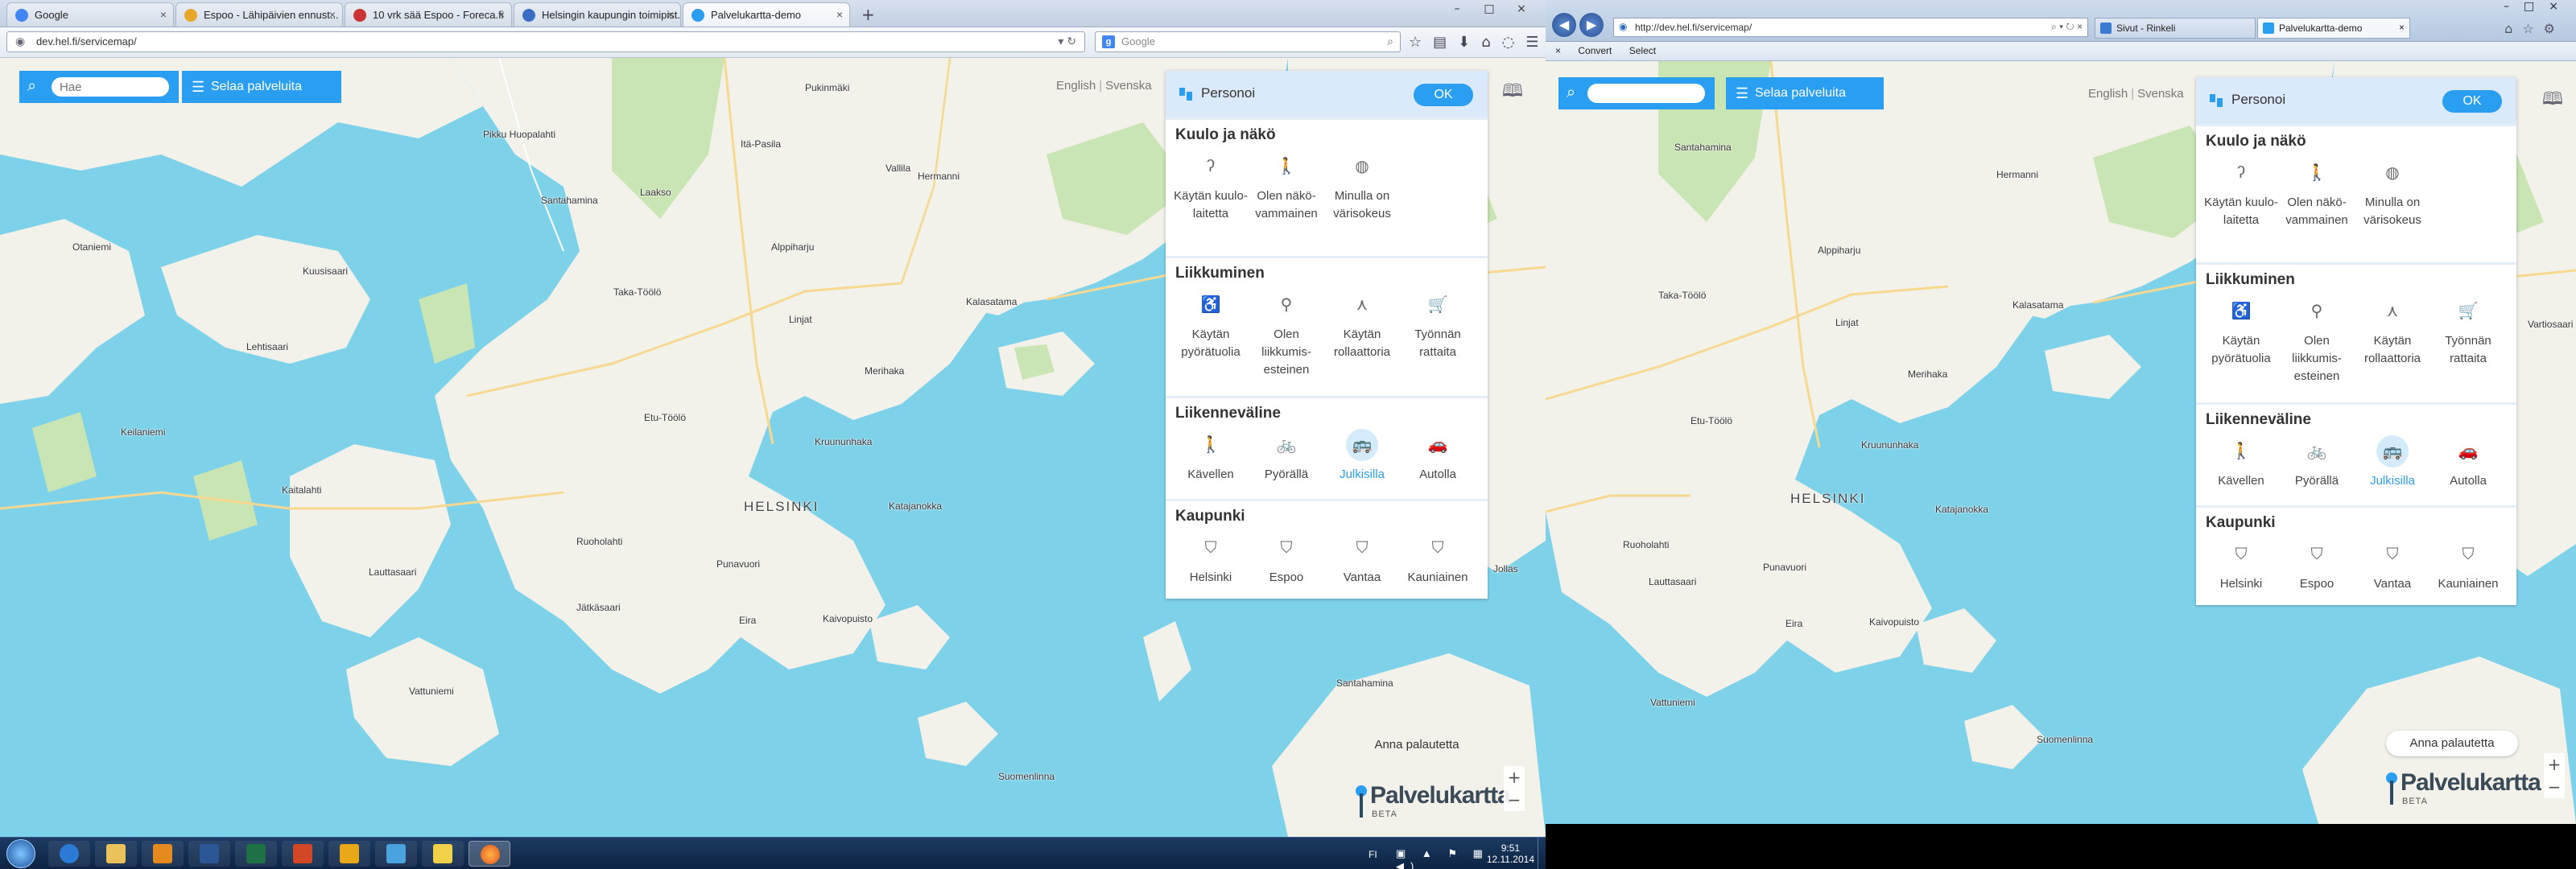  I want to click on browser-tab-foreca: 10 vrk sää Espoo - Foreca.fi ×, so click(428, 14).